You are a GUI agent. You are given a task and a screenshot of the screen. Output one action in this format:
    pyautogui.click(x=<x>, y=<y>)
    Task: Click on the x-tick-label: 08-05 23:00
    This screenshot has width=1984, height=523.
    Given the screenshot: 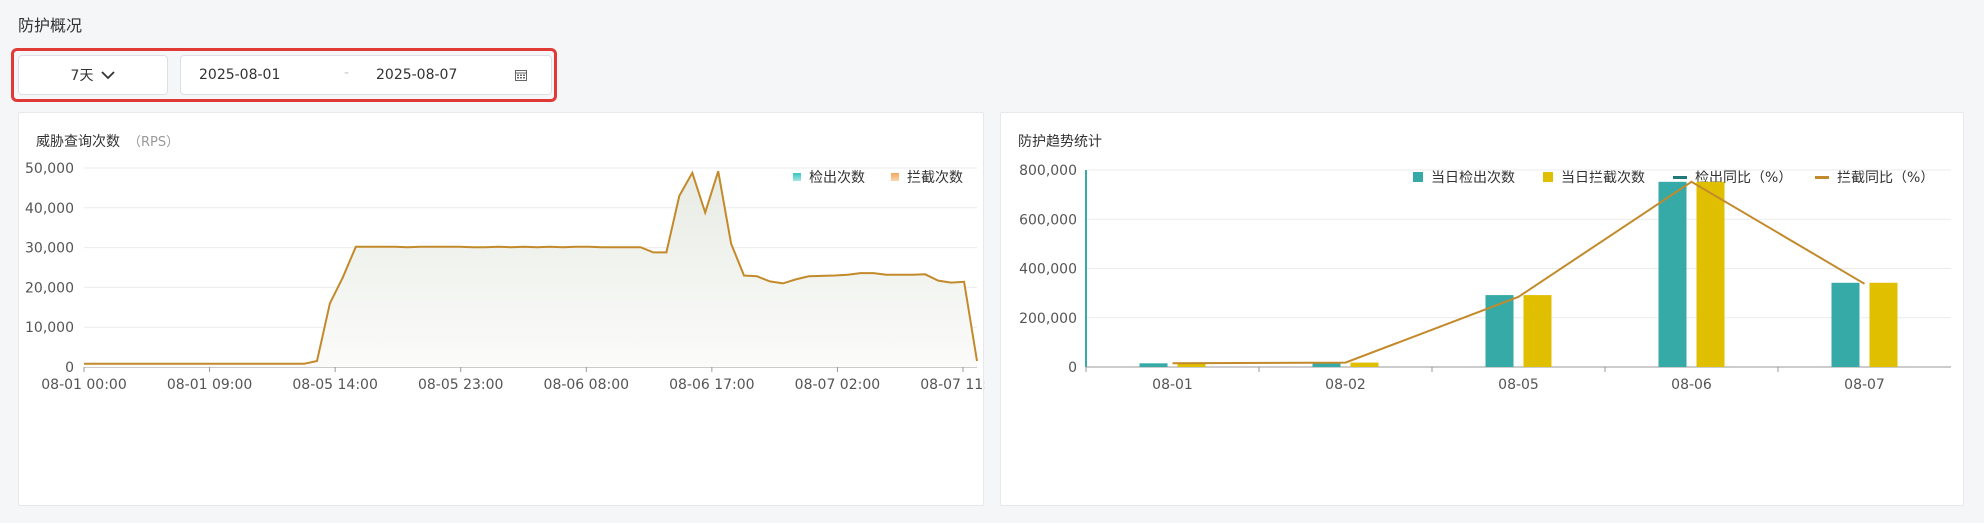 What is the action you would take?
    pyautogui.click(x=460, y=385)
    